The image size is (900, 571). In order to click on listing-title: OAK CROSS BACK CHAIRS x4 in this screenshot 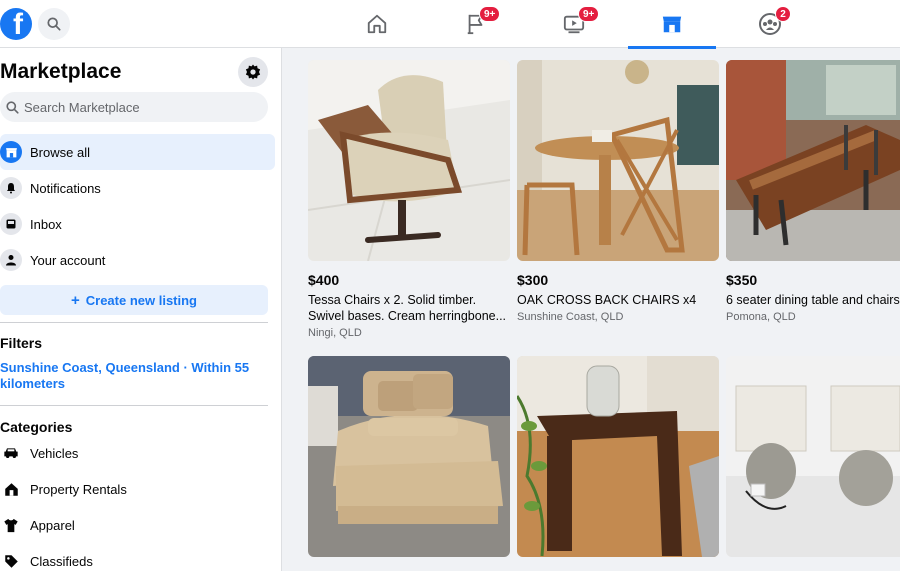, I will do `click(607, 300)`.